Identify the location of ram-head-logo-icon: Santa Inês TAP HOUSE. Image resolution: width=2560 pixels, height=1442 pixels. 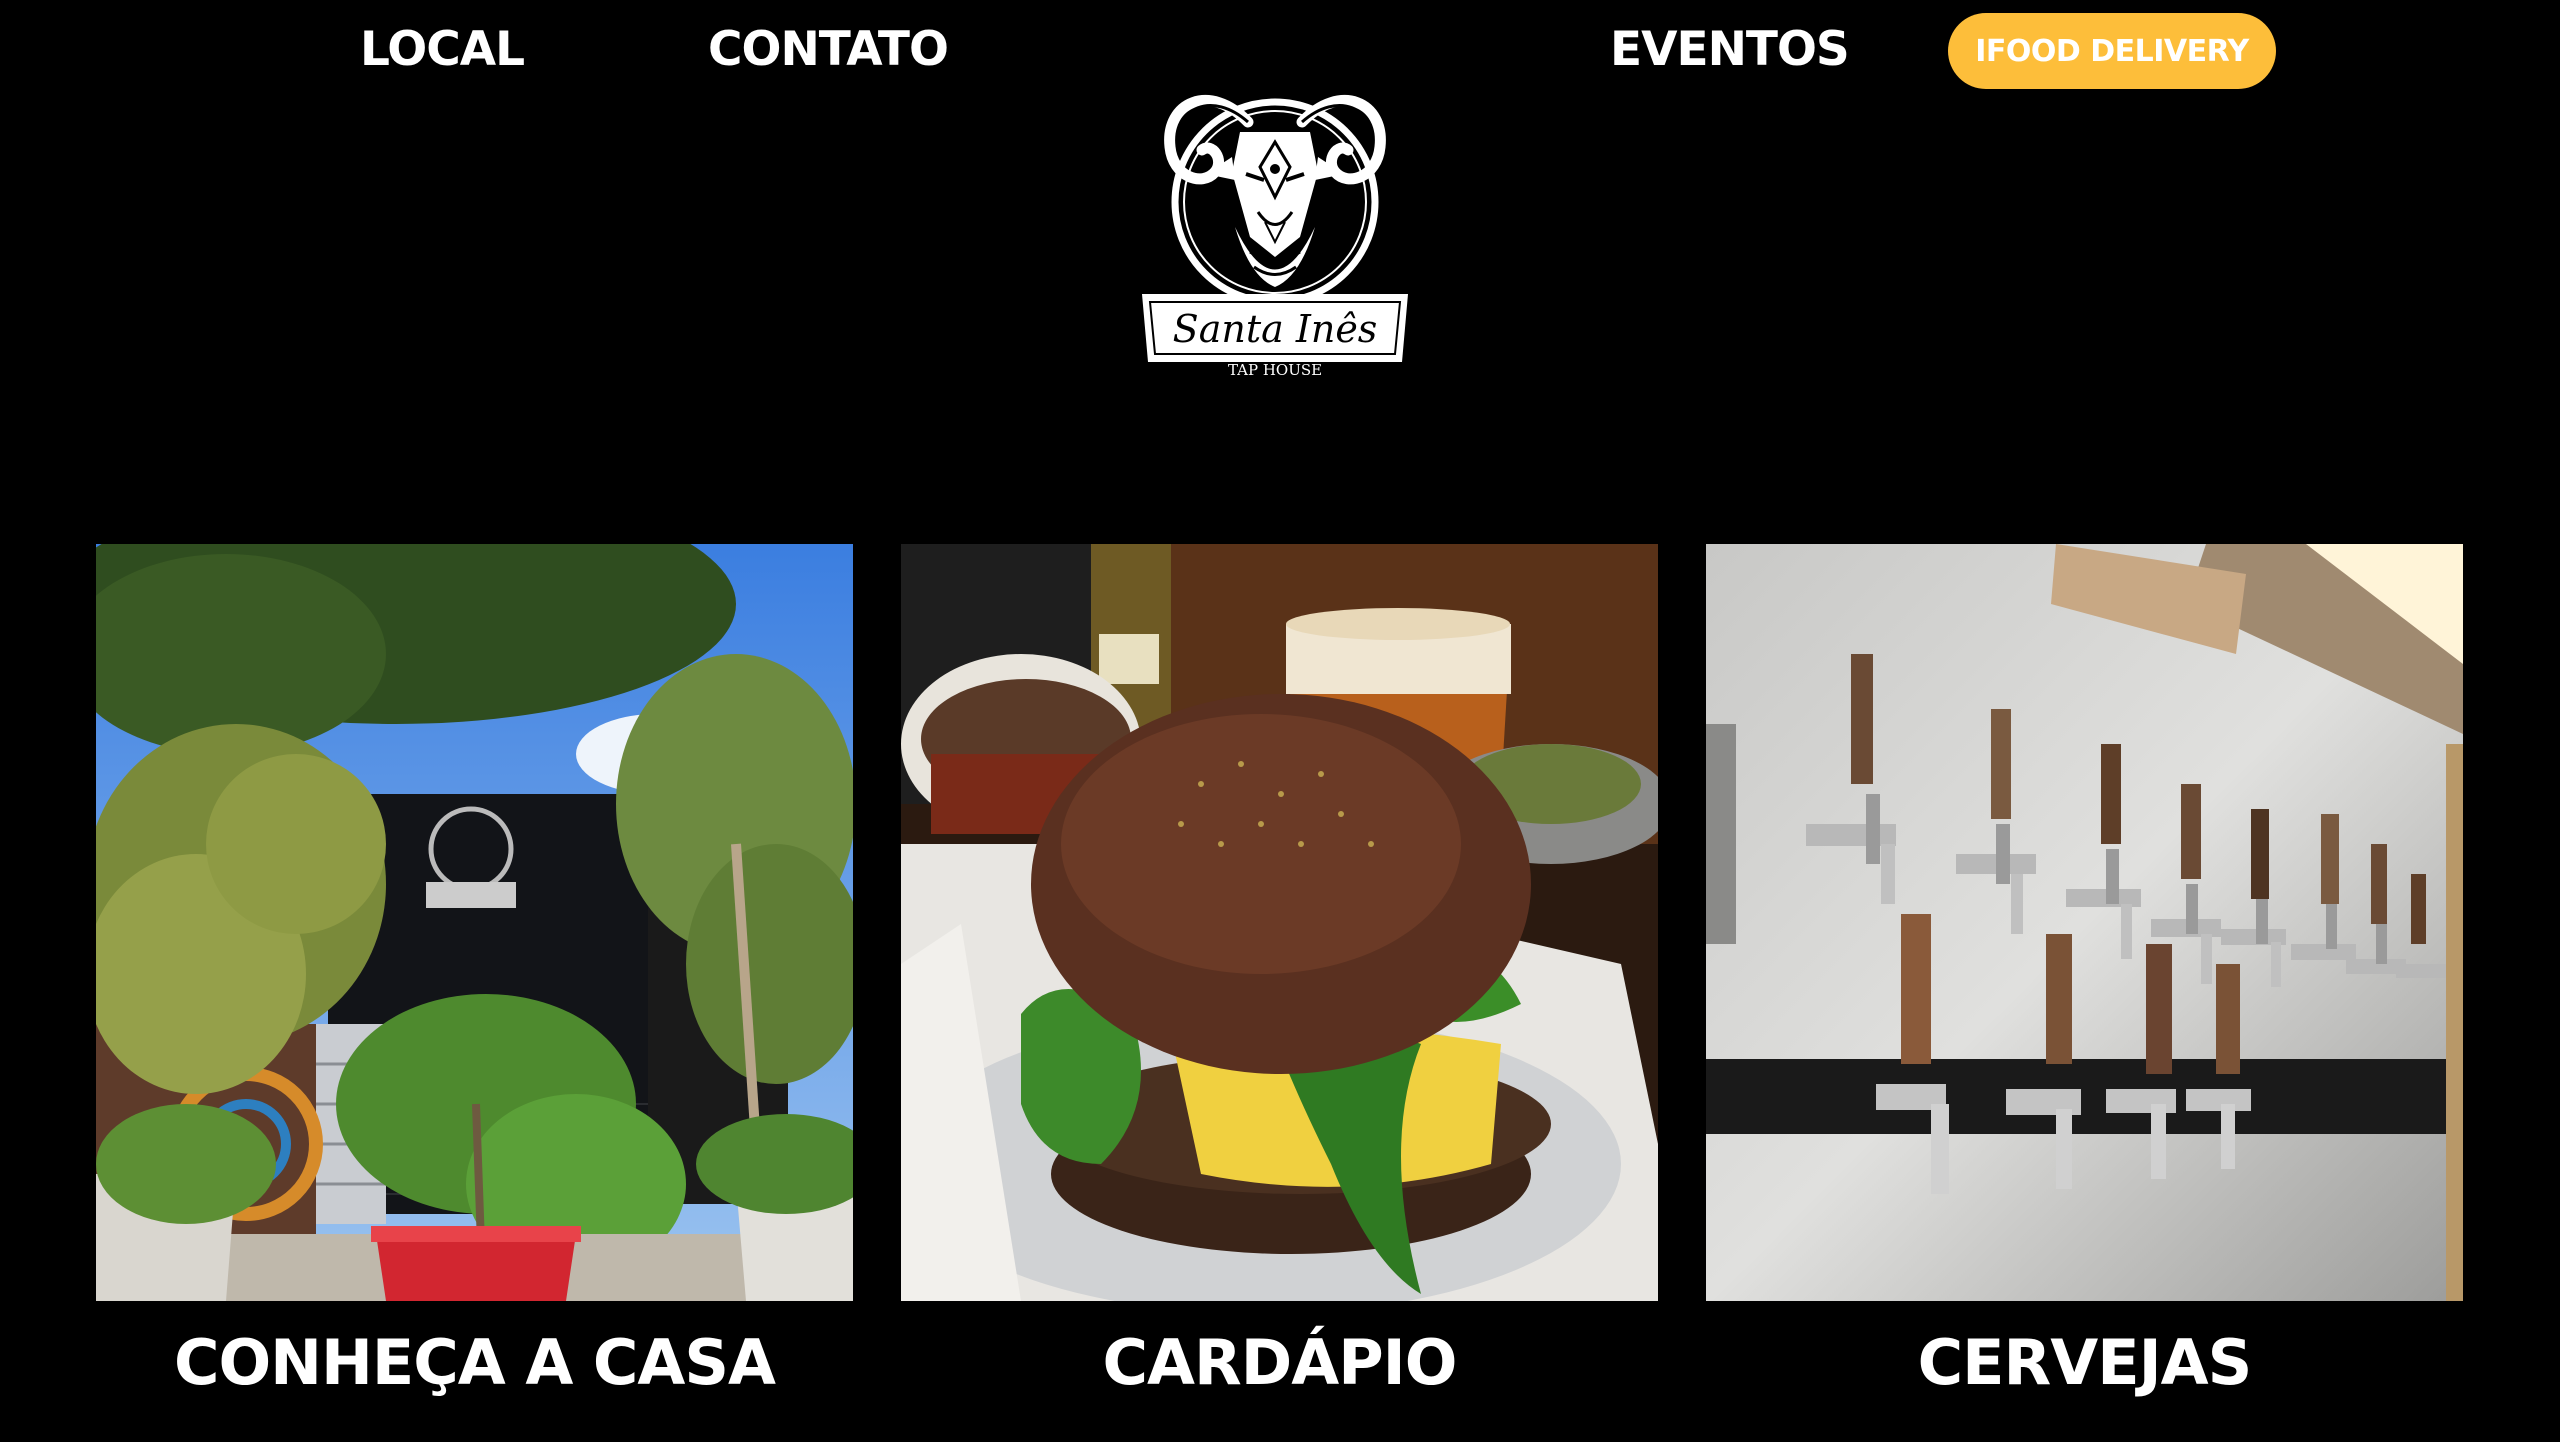
(1275, 236).